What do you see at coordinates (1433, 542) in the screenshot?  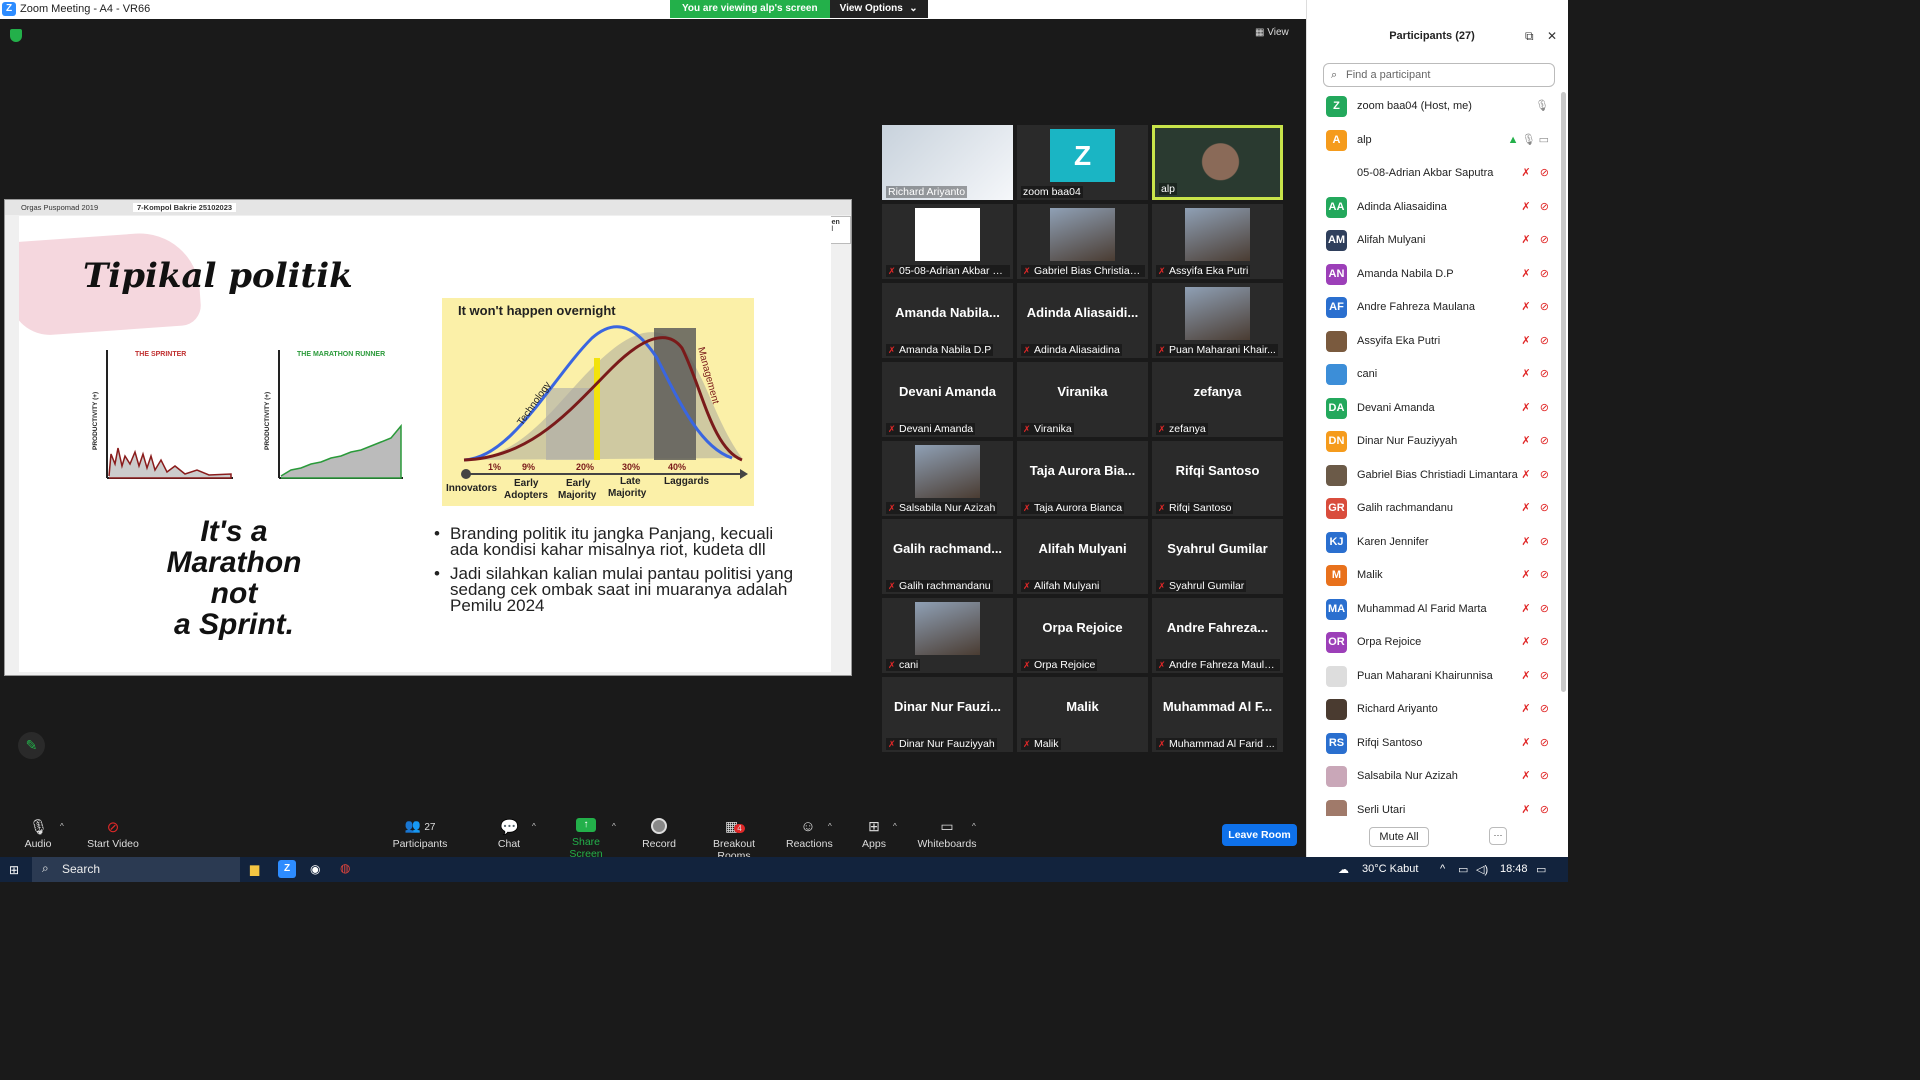 I see `participant-row: KJ Karen Jennifer ✗ ⊘` at bounding box center [1433, 542].